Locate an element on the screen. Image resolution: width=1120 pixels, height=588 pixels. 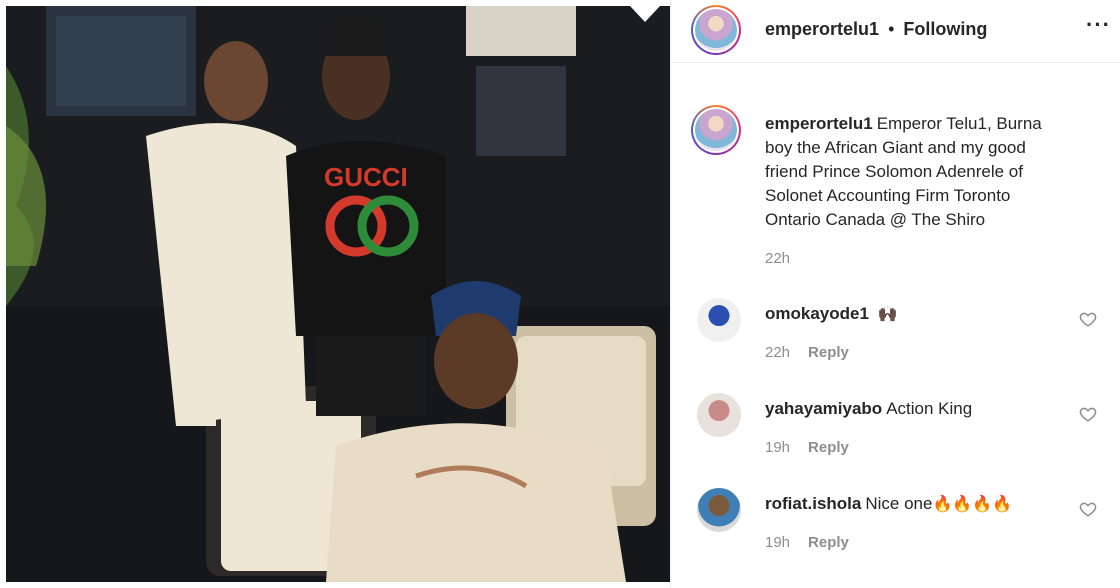
comment-timestamp: 22h is located at coordinates (777, 352).